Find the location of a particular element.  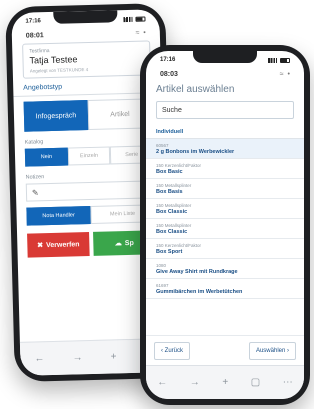

action-buttons: ✖ Verwerfen ☁ Sp is located at coordinates (91, 244).